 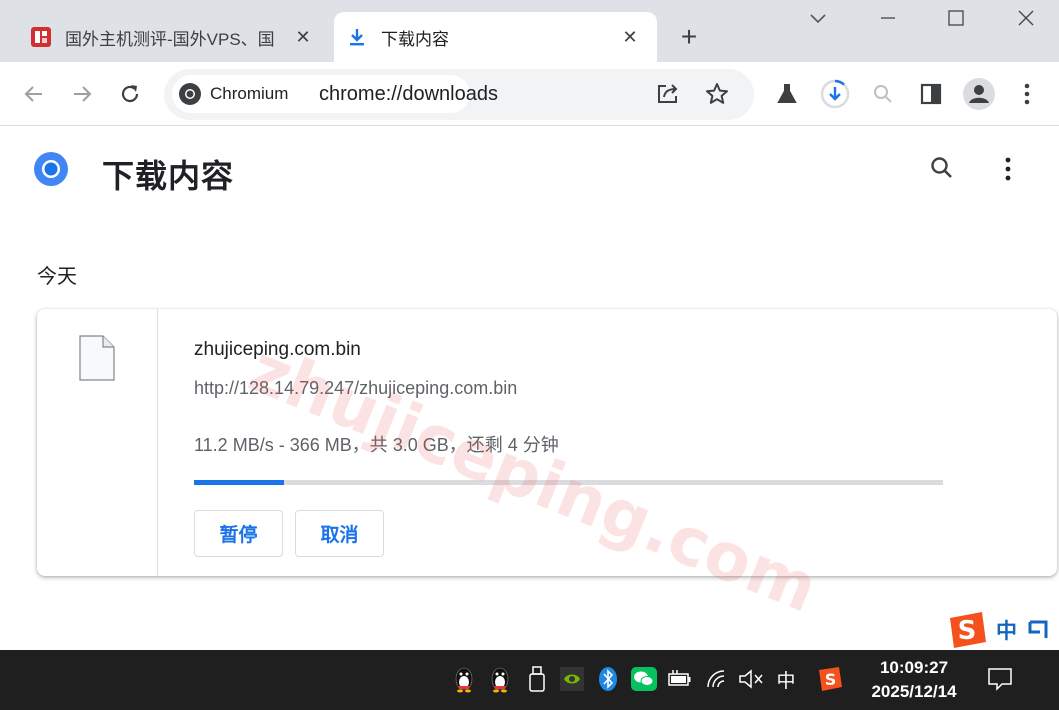 What do you see at coordinates (979, 94) in the screenshot?
I see `profile-avatar-icon` at bounding box center [979, 94].